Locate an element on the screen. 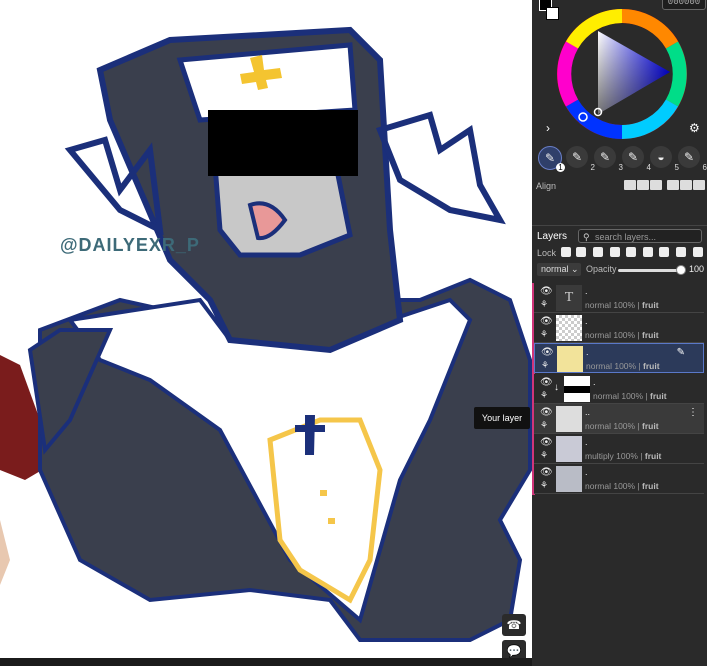  duplicate-layer-icon is located at coordinates (664, 252).